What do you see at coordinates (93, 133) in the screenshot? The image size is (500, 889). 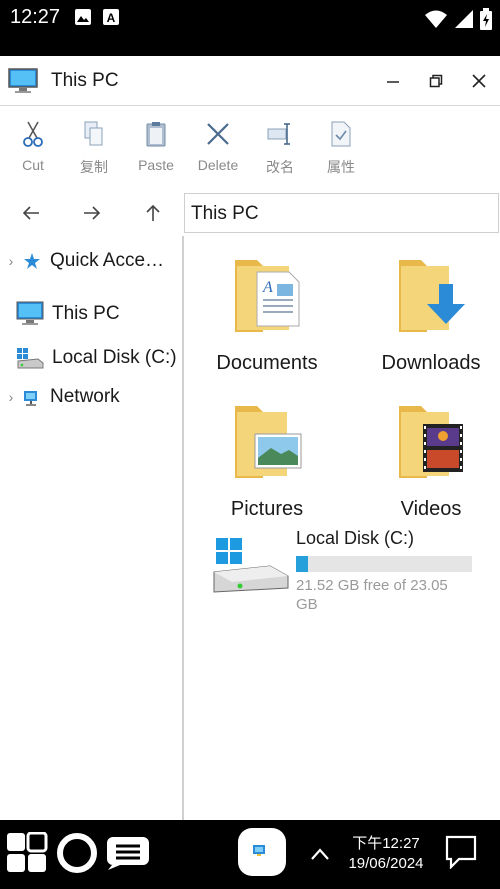 I see `copy-icon` at bounding box center [93, 133].